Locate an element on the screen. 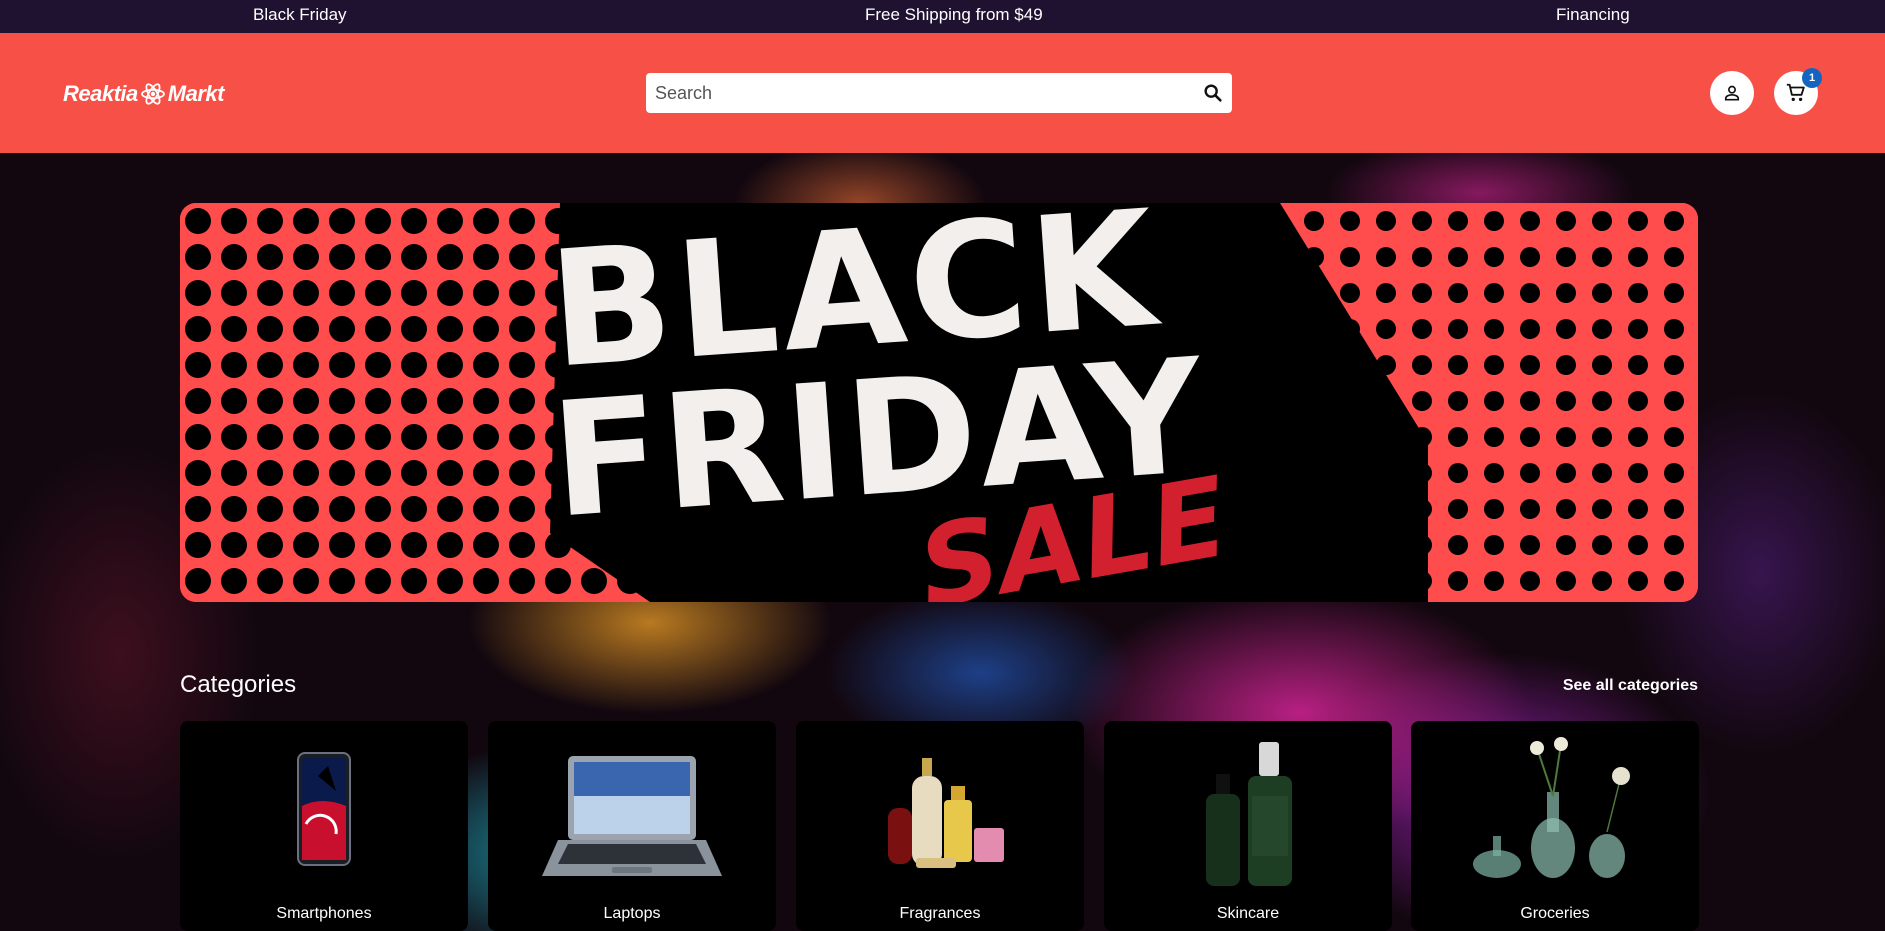 This screenshot has width=1885, height=931. see-all-categories-link: See all categories is located at coordinates (1630, 686).